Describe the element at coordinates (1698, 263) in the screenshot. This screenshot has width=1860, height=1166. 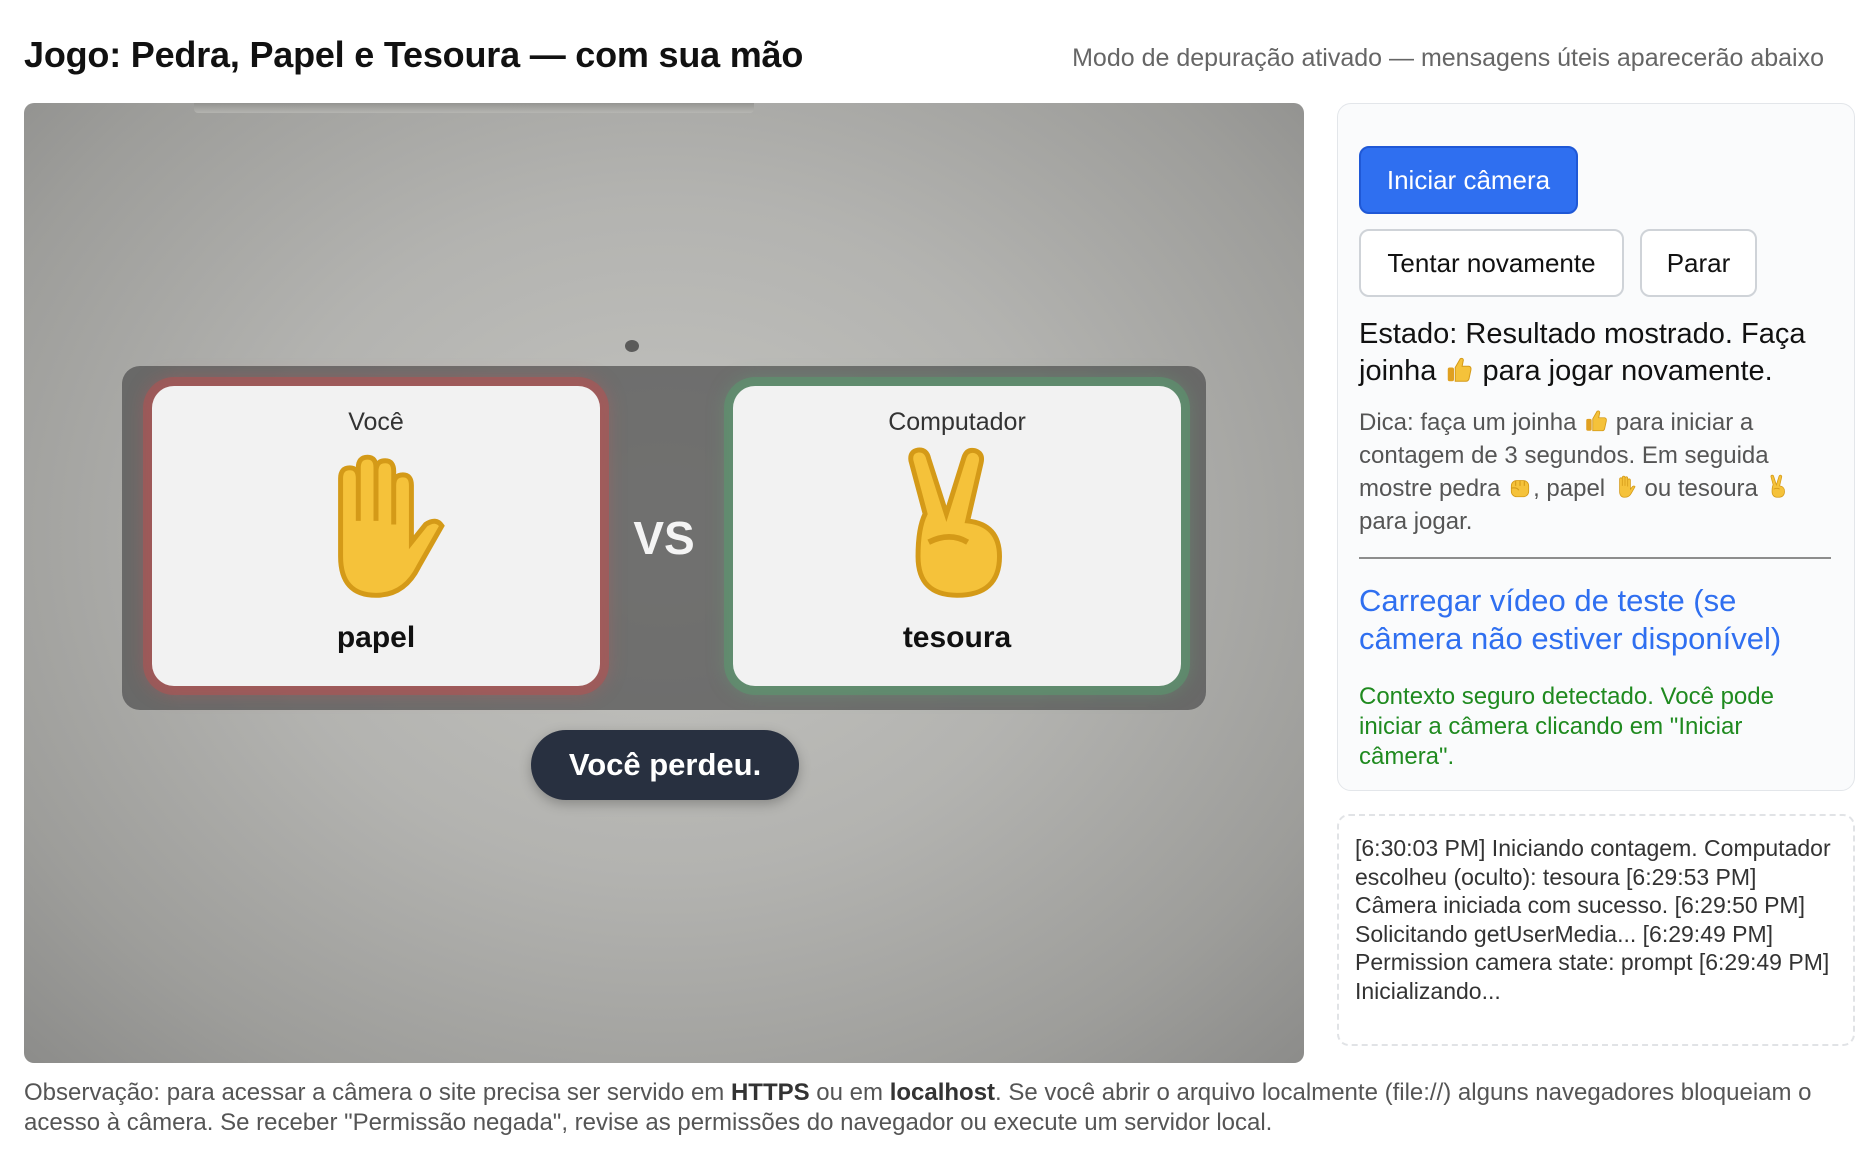
I see `stop-button: Parar` at that location.